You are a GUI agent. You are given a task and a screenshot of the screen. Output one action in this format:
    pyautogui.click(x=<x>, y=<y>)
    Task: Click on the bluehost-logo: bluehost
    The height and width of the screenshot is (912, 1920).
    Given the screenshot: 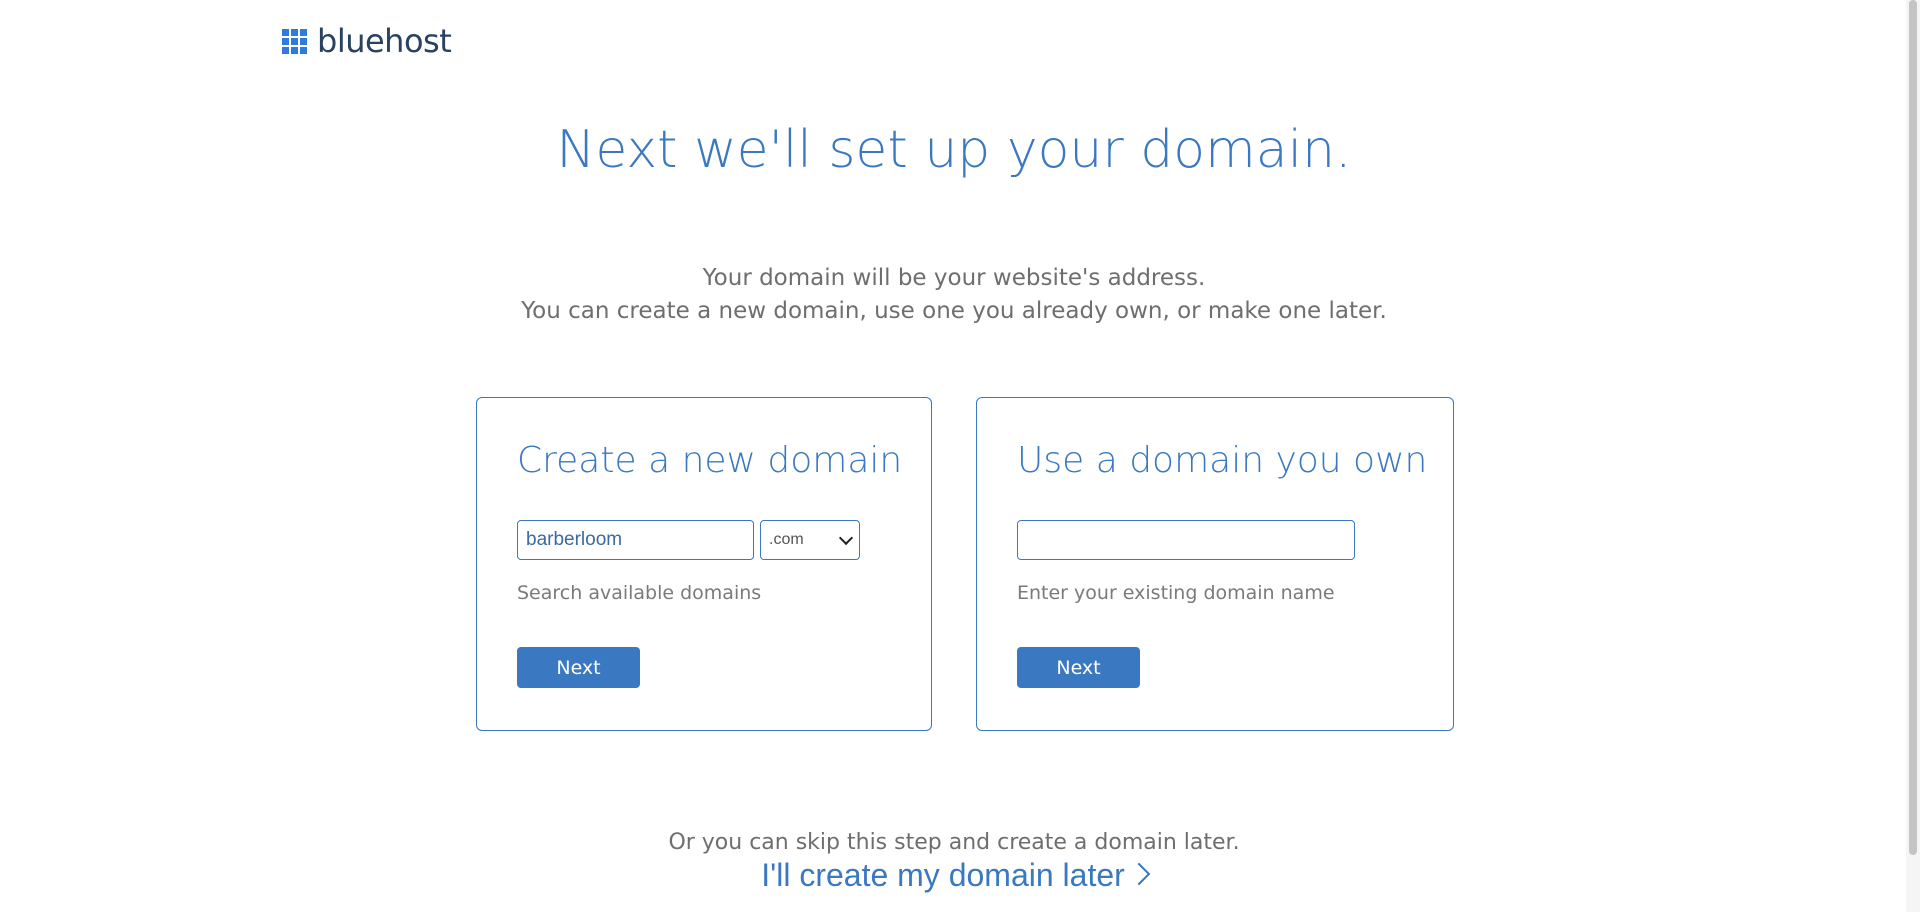 What is the action you would take?
    pyautogui.click(x=367, y=41)
    